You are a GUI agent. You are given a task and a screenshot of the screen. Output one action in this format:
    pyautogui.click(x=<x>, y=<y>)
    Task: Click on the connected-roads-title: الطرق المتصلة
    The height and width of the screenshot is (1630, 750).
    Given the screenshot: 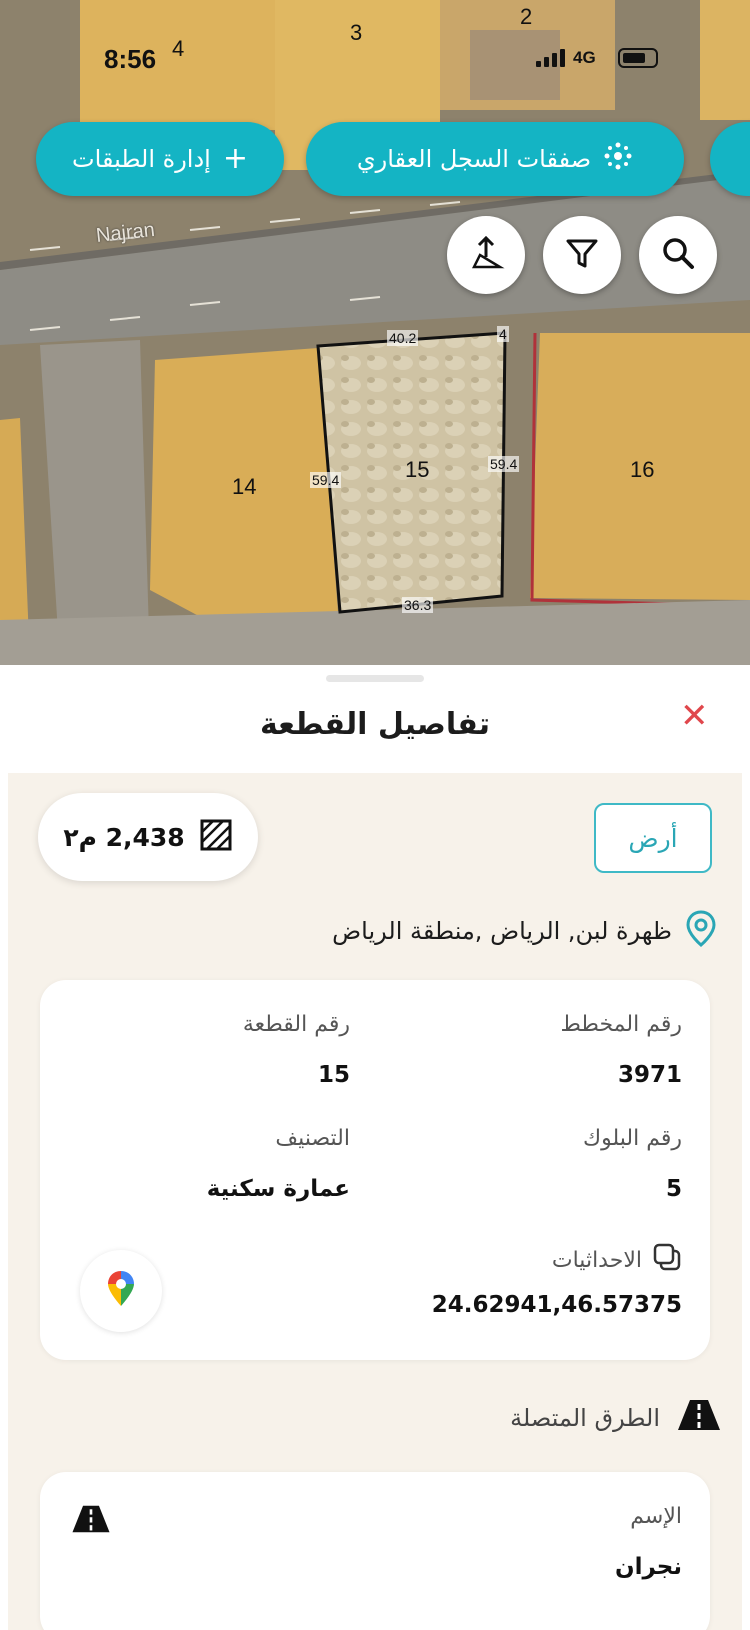 What is the action you would take?
    pyautogui.click(x=585, y=1418)
    